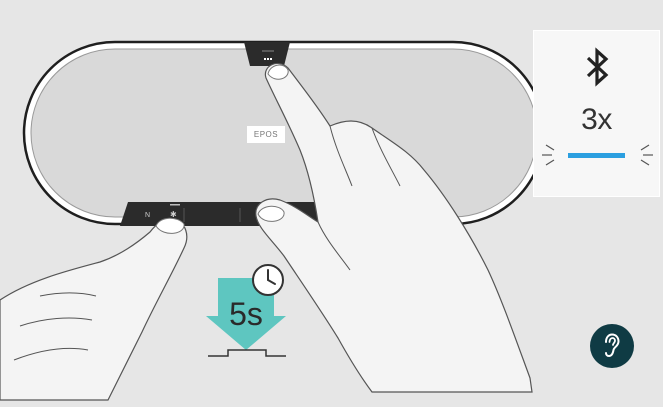  What do you see at coordinates (268, 51) in the screenshot?
I see `top-button-led` at bounding box center [268, 51].